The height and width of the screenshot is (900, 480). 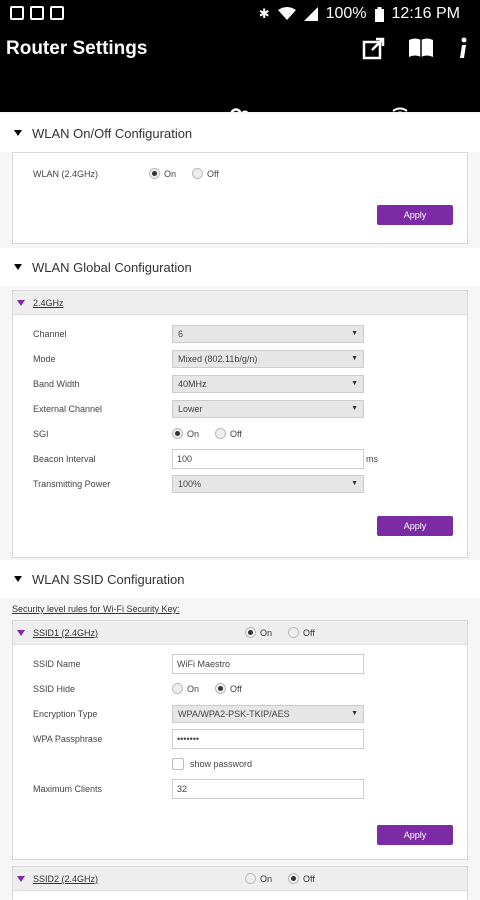 What do you see at coordinates (65, 633) in the screenshot?
I see `ssid1-link: SSID1 (2.4GHz)` at bounding box center [65, 633].